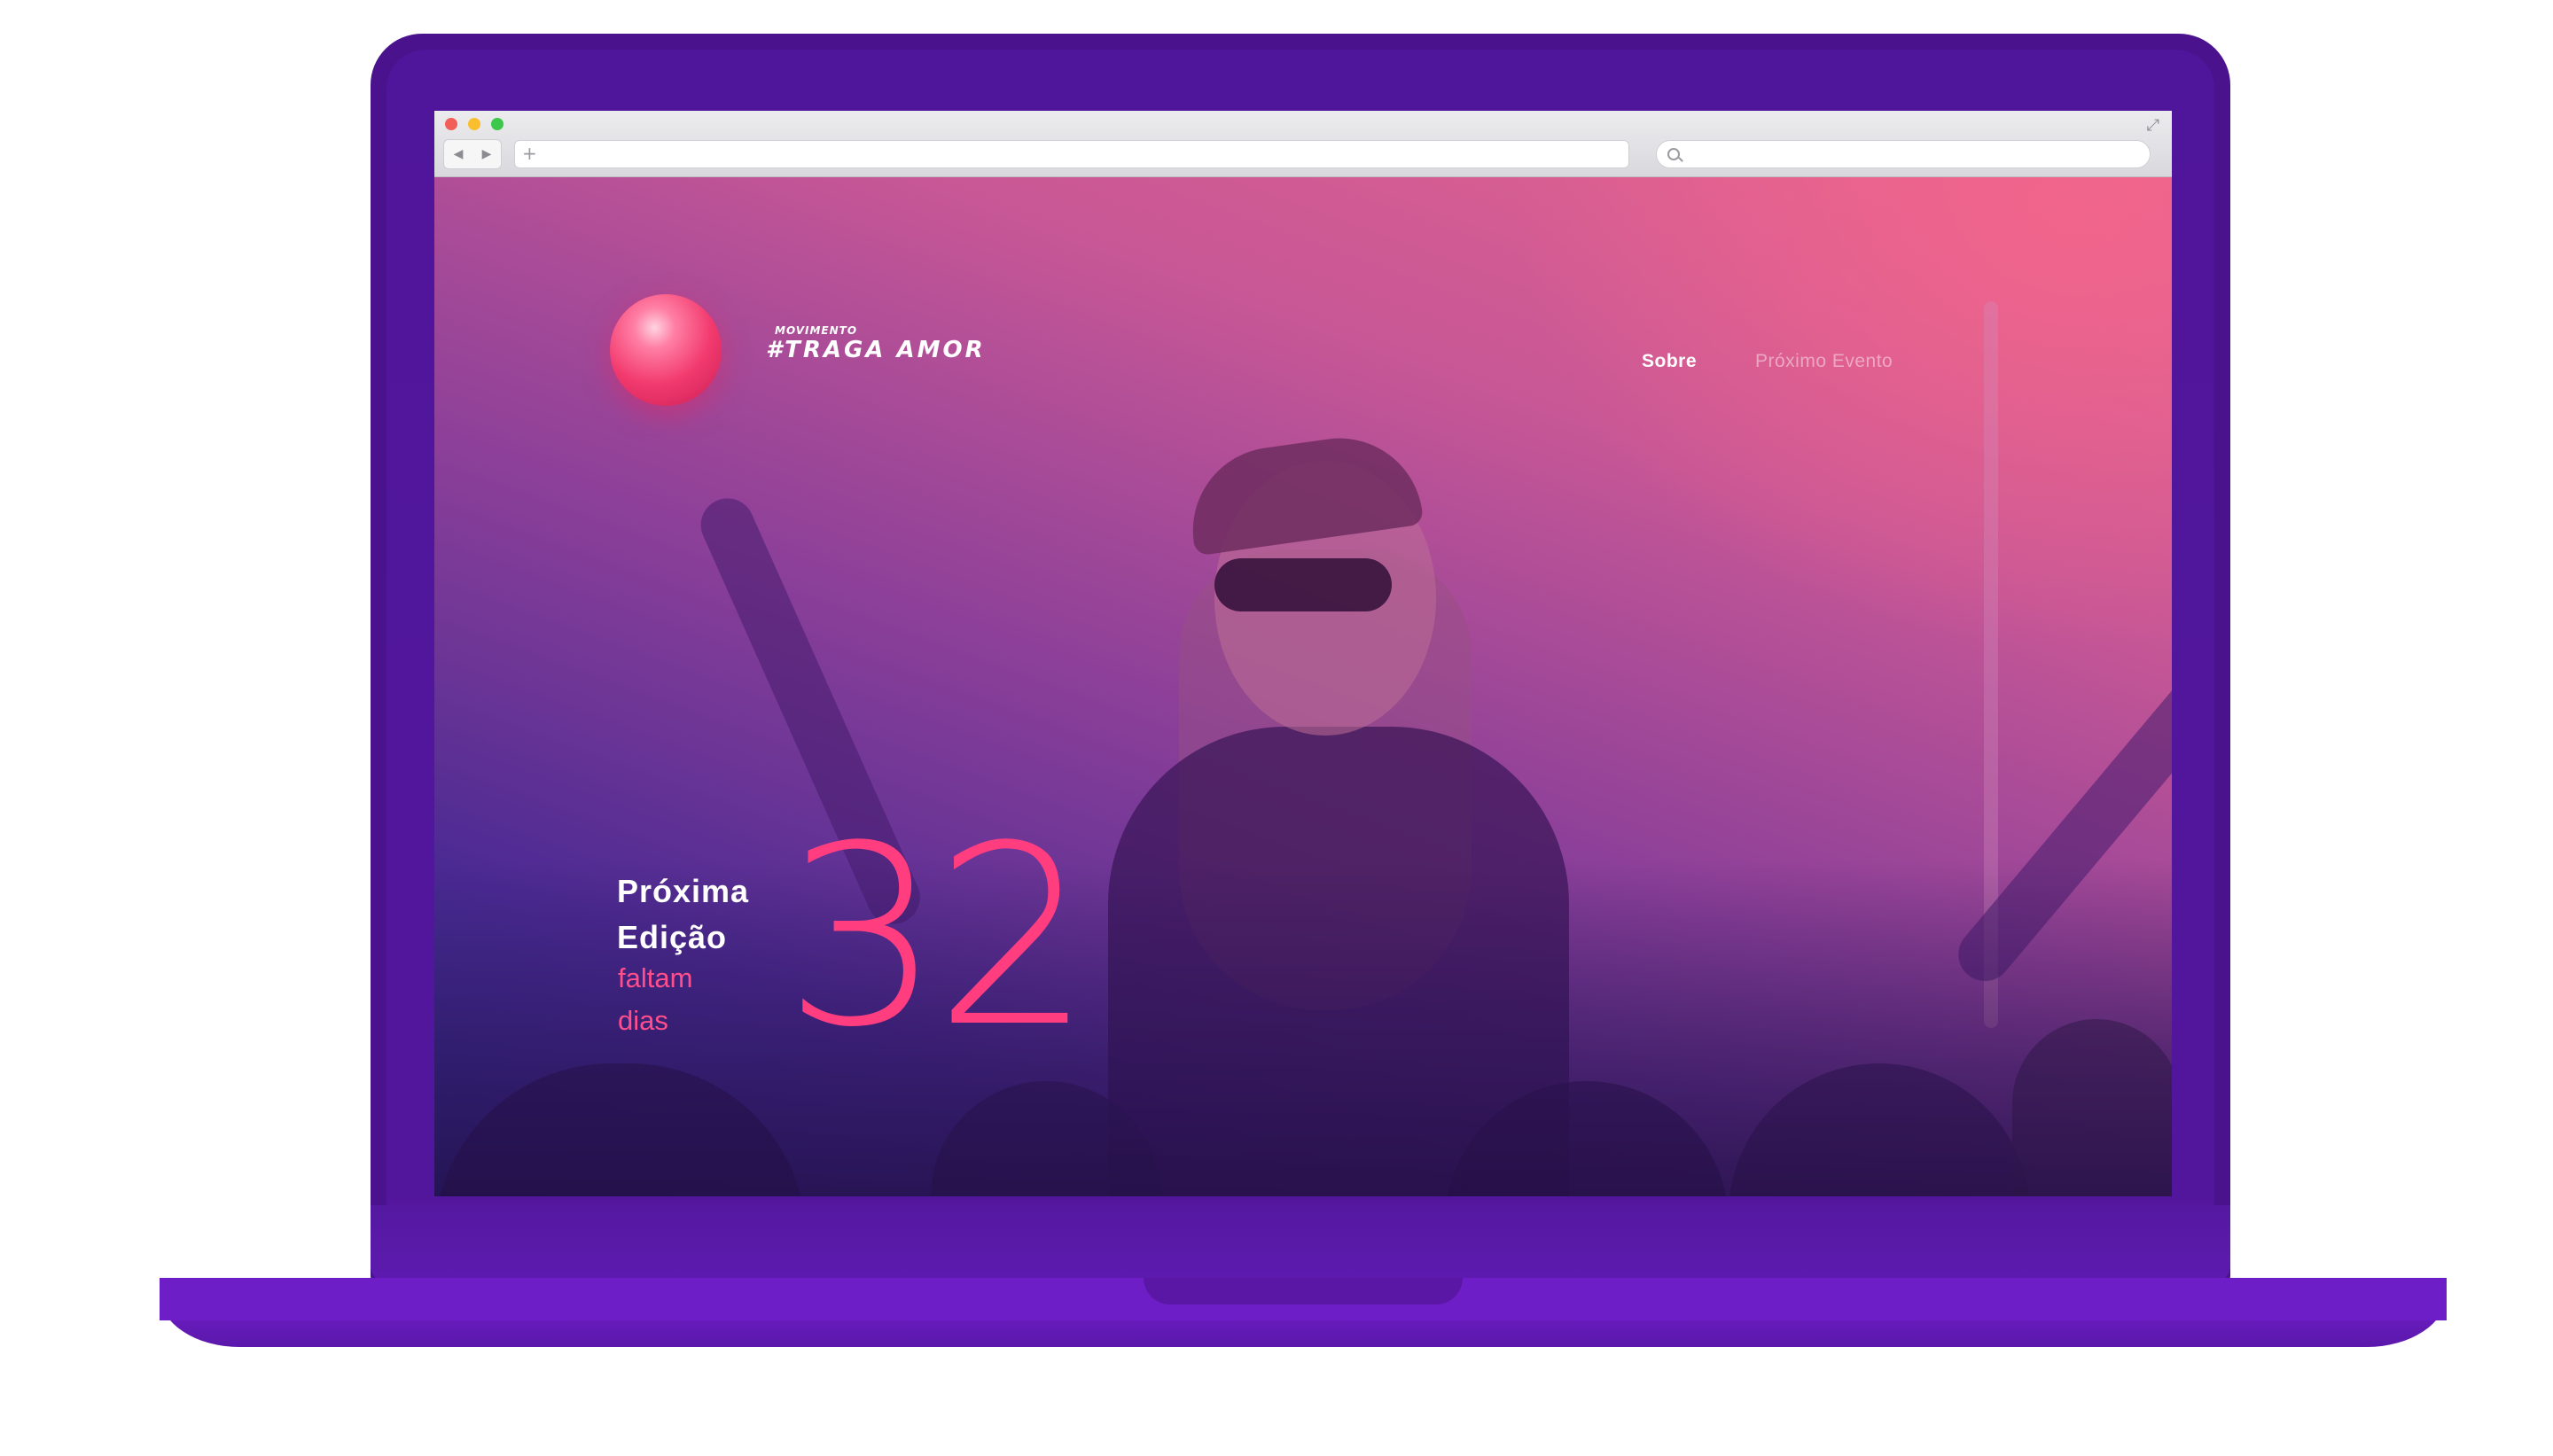  I want to click on back-arrow-icon: ◀, so click(459, 154).